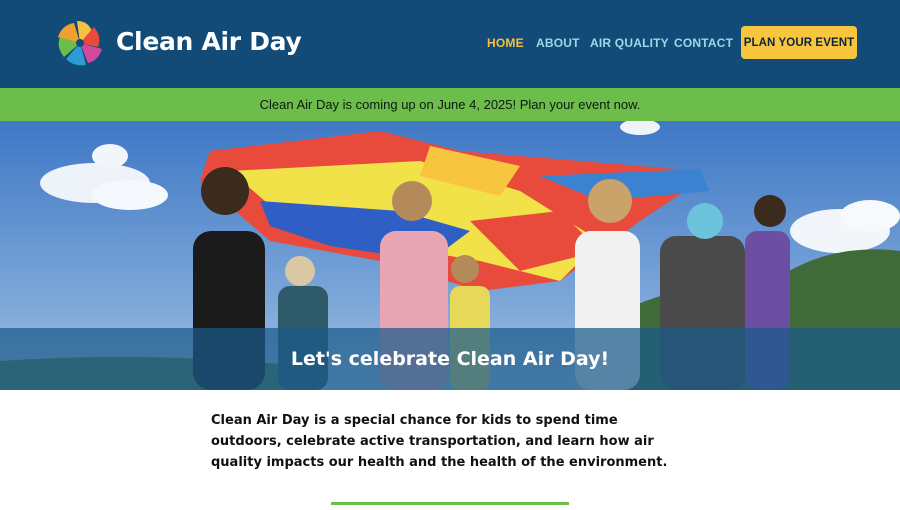 The height and width of the screenshot is (510, 900). I want to click on pinwheel-icon, so click(80, 43).